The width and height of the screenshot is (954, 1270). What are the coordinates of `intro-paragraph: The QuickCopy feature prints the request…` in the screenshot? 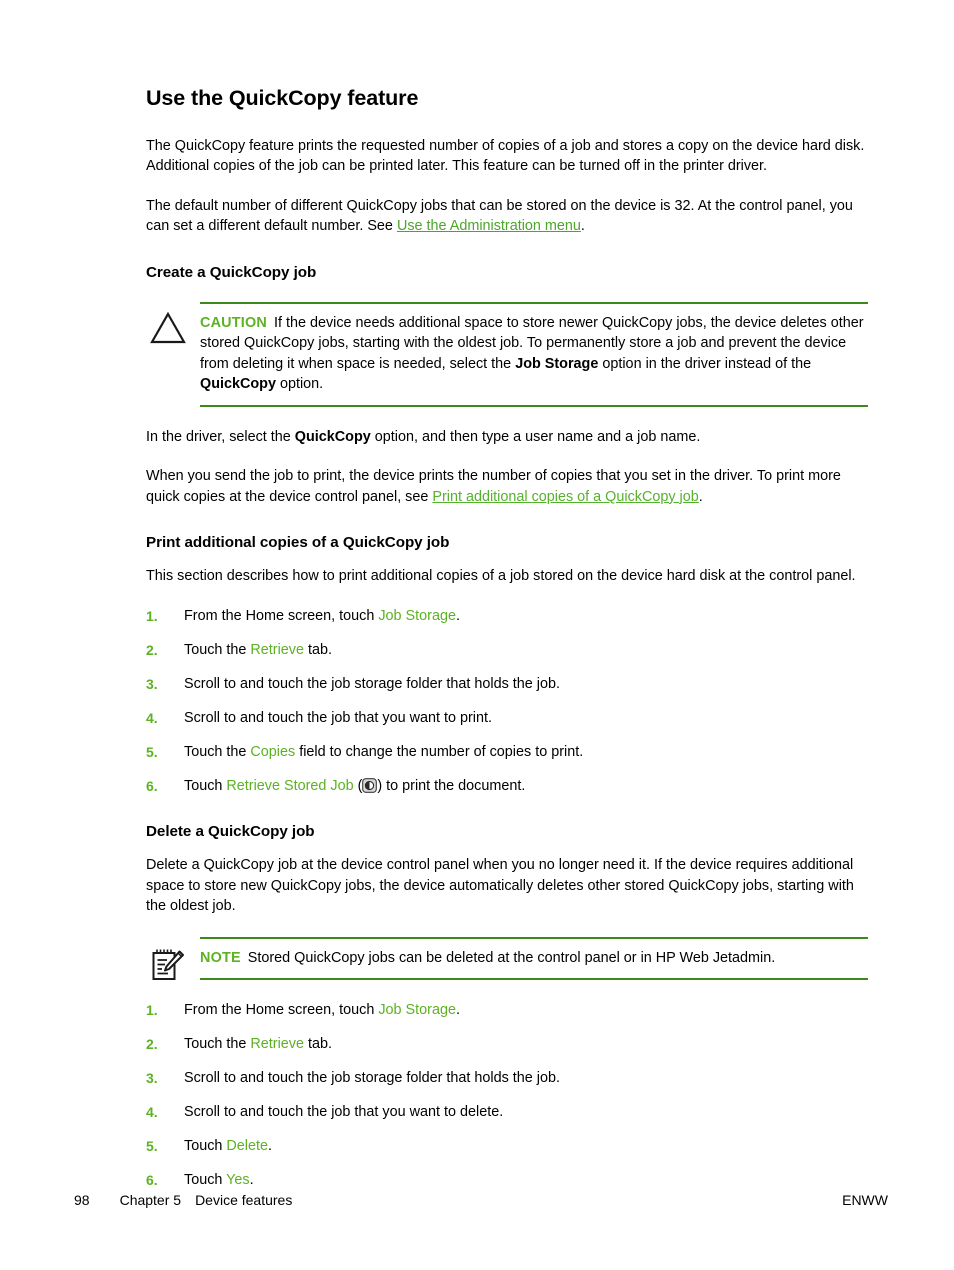 It's located at (505, 156).